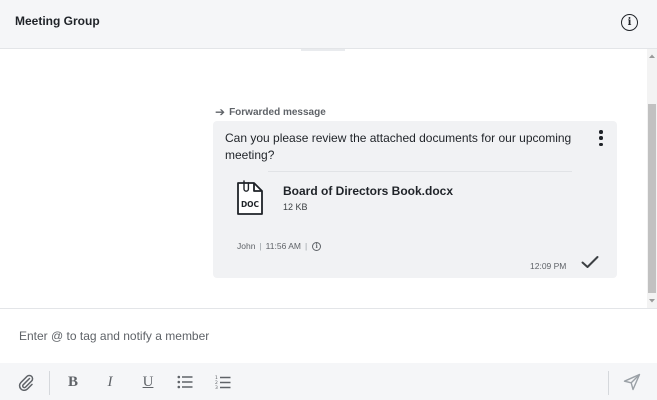  Describe the element at coordinates (420, 171) in the screenshot. I see `attachment-divider` at that location.